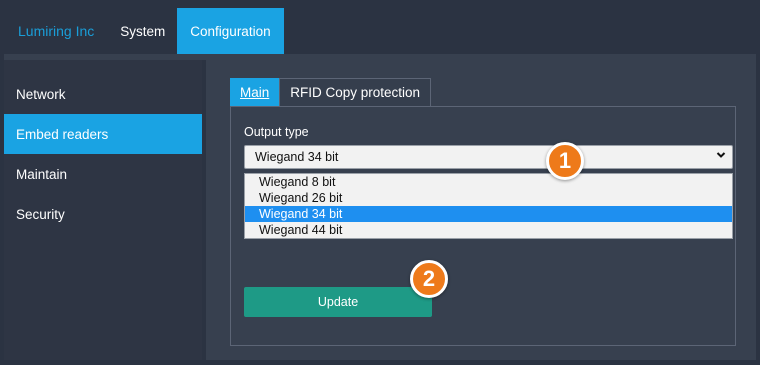 The image size is (760, 365). Describe the element at coordinates (103, 174) in the screenshot. I see `sidebar-item-maintain: Maintain` at that location.